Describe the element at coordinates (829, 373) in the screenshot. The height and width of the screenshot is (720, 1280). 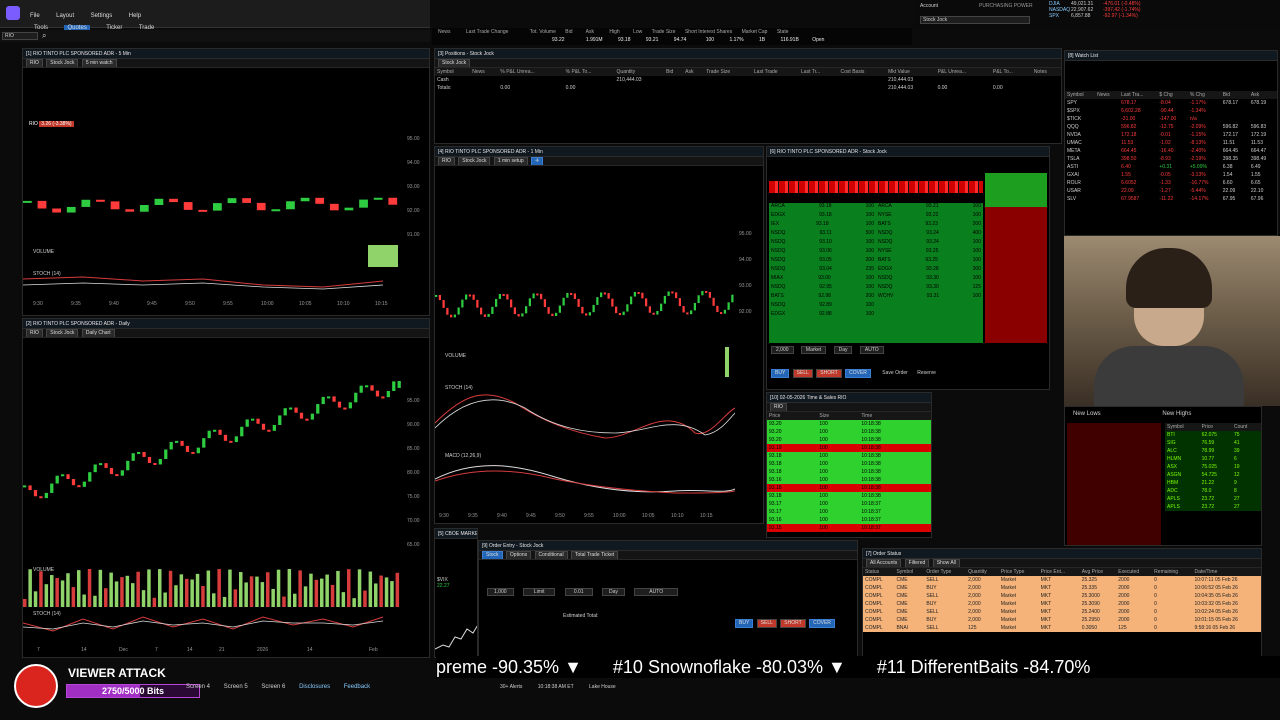
I see `short-button: SHORT` at that location.